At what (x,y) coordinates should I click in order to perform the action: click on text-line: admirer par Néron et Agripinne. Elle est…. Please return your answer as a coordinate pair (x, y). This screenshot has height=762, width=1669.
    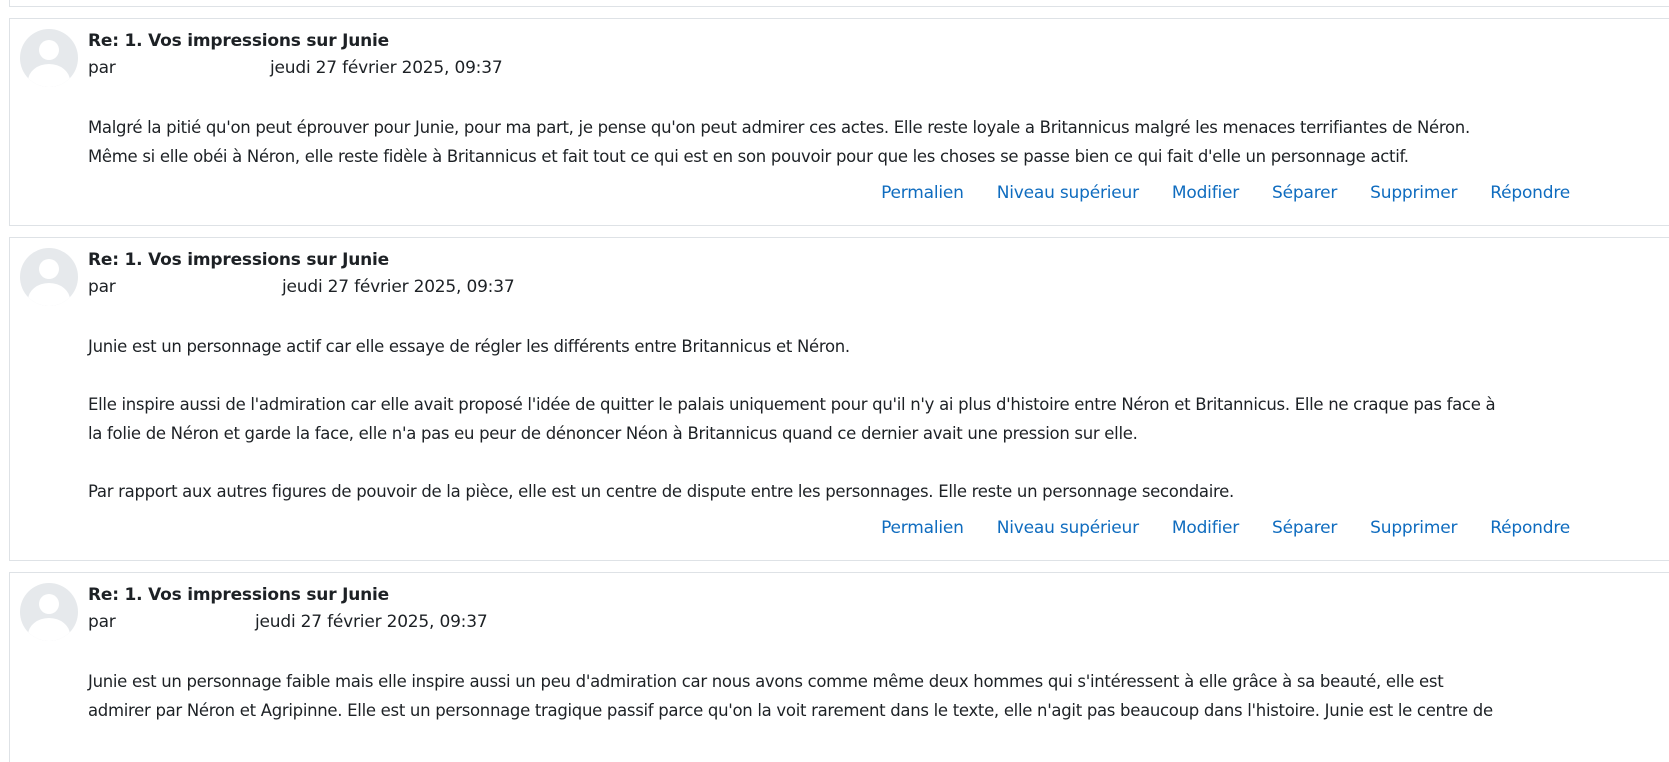
    Looking at the image, I should click on (790, 710).